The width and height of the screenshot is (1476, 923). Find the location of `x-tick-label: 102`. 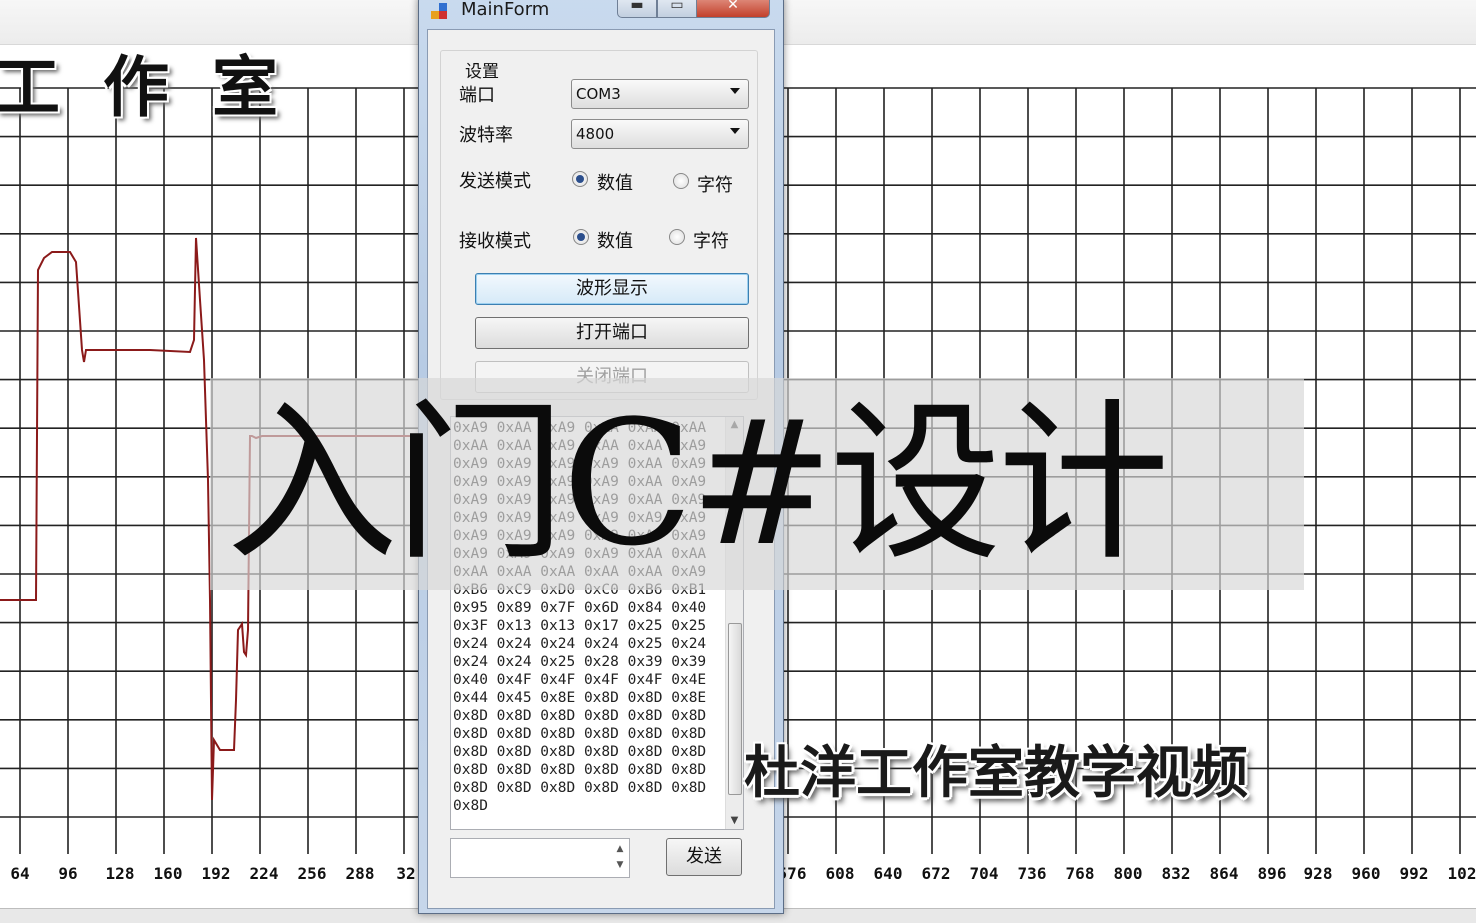

x-tick-label: 102 is located at coordinates (1461, 873).